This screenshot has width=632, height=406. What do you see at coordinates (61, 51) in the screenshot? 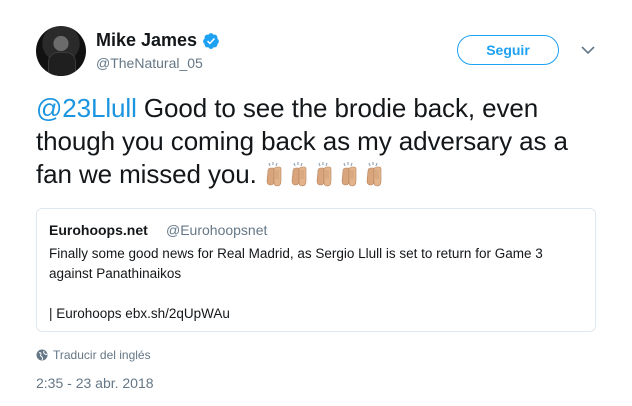
I see `avatar` at bounding box center [61, 51].